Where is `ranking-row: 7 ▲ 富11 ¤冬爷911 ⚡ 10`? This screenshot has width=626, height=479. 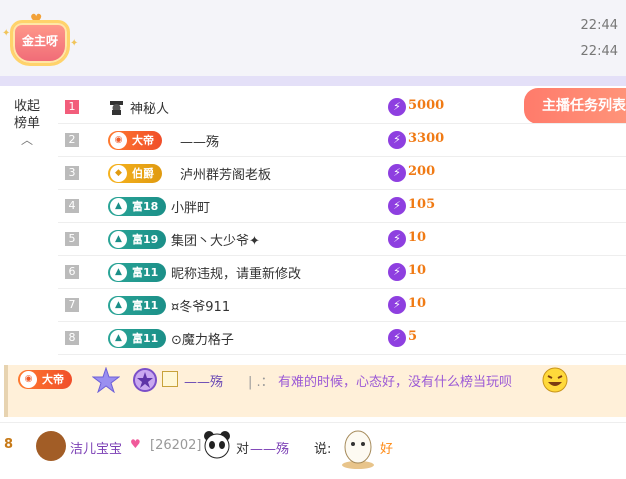 ranking-row: 7 ▲ 富11 ¤冬爷911 ⚡ 10 is located at coordinates (342, 305).